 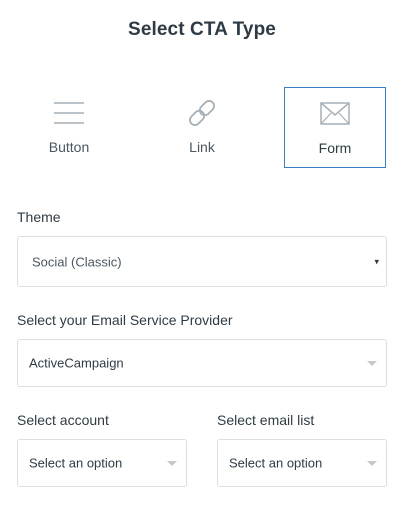 I want to click on email-provider-select: ActiveCampaign, so click(x=202, y=363).